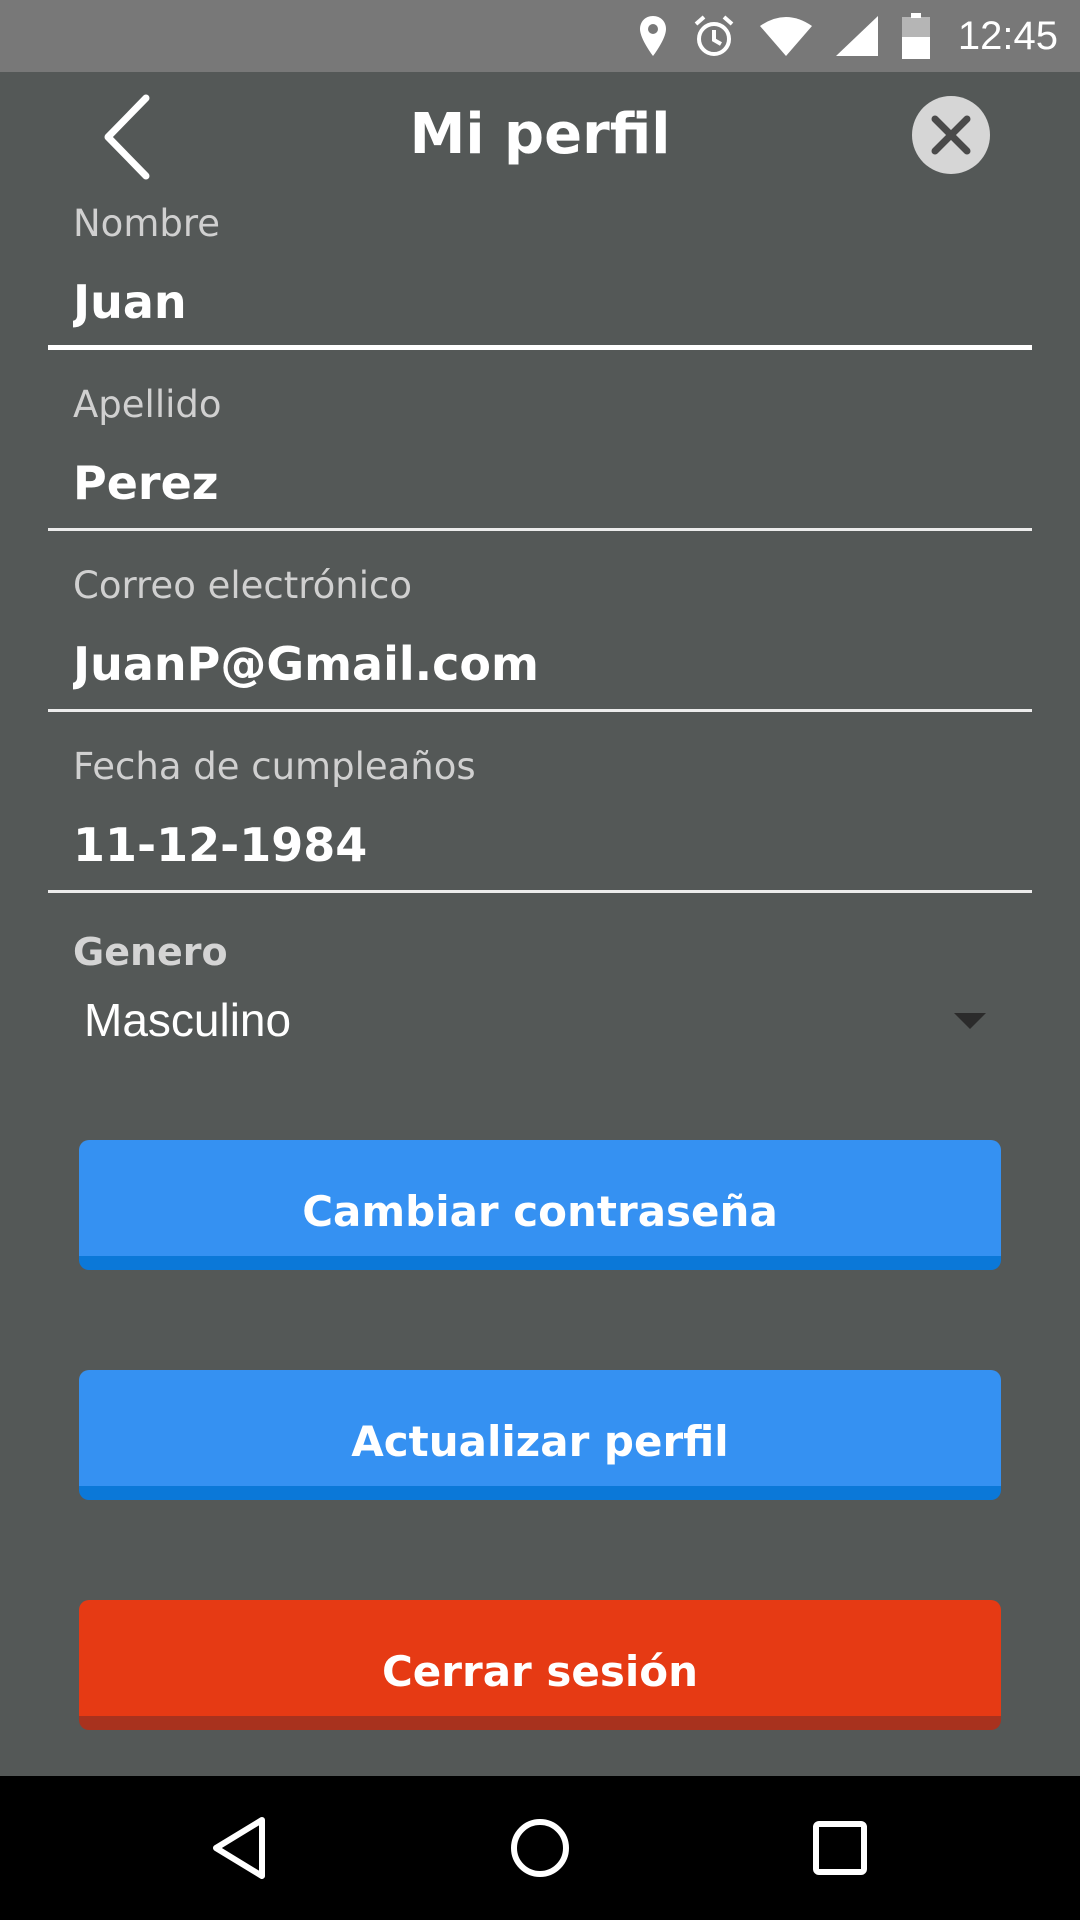 This screenshot has width=1080, height=1920. I want to click on alarm-icon, so click(714, 35).